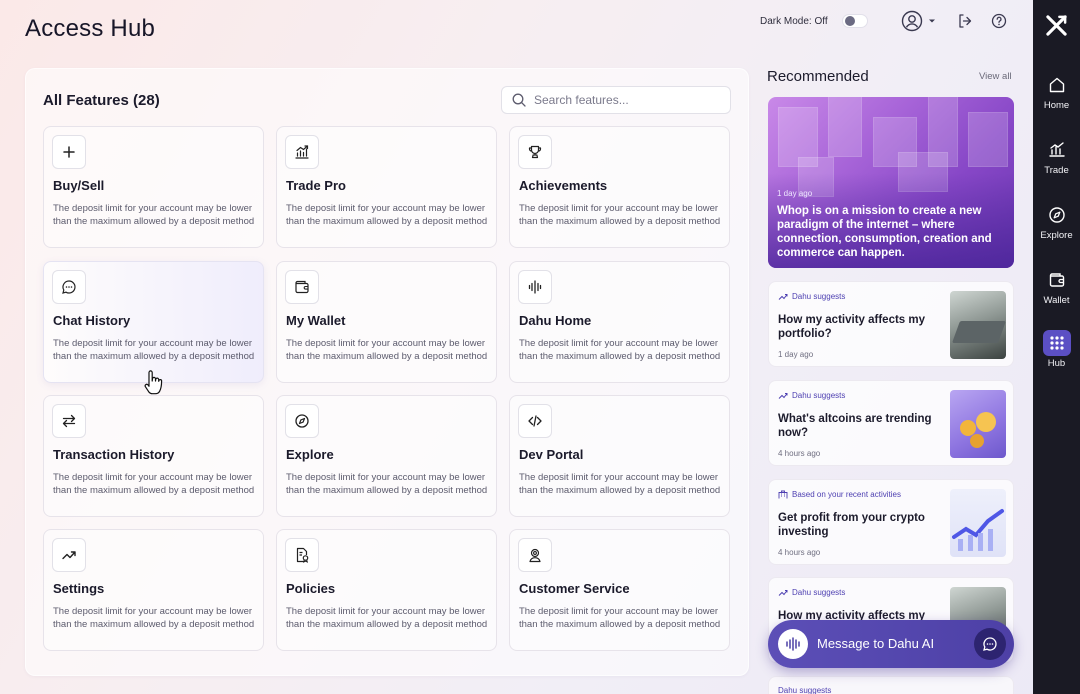 Image resolution: width=1080 pixels, height=694 pixels. What do you see at coordinates (978, 530) in the screenshot?
I see `growth-chart-image` at bounding box center [978, 530].